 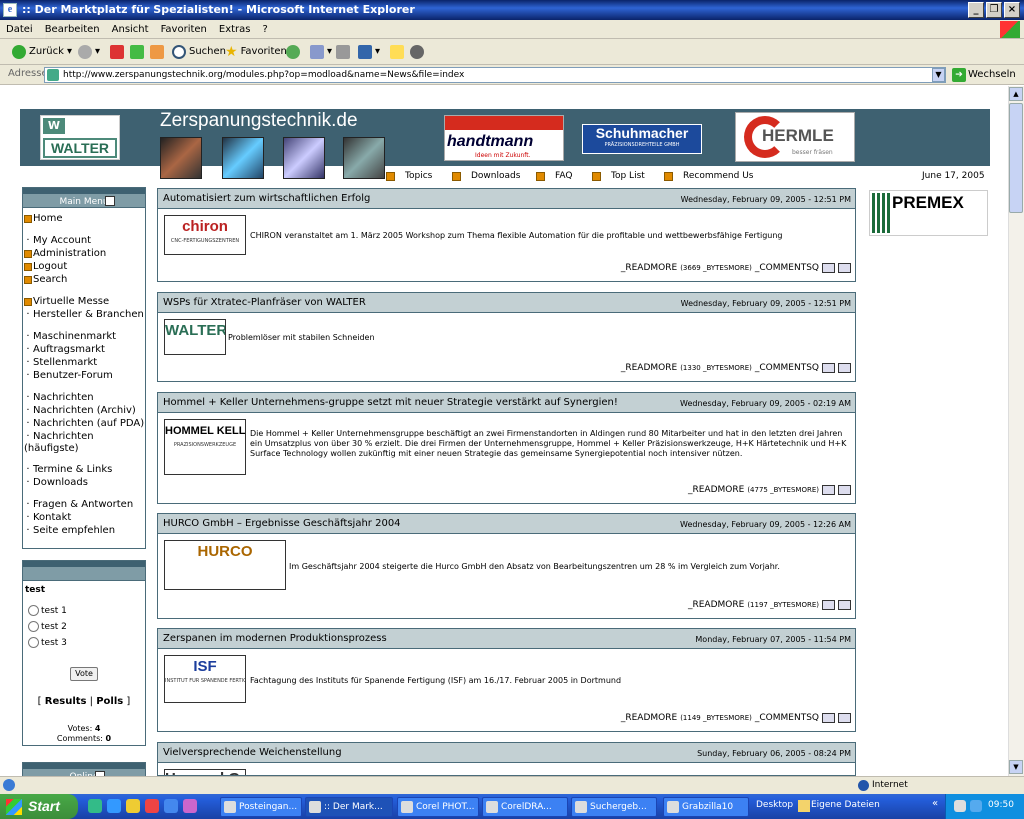 What do you see at coordinates (205, 679) in the screenshot?
I see `article-logo: ISFINSTITUT FÜR SPANENDE FERTIGUNG` at bounding box center [205, 679].